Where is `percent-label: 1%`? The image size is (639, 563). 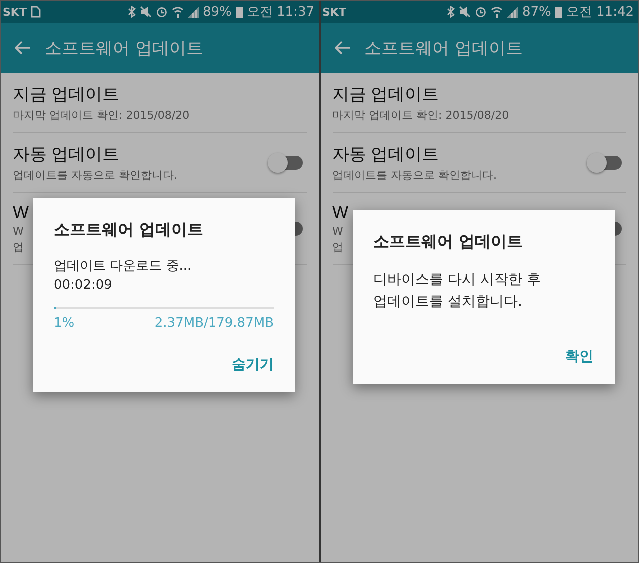
percent-label: 1% is located at coordinates (64, 323).